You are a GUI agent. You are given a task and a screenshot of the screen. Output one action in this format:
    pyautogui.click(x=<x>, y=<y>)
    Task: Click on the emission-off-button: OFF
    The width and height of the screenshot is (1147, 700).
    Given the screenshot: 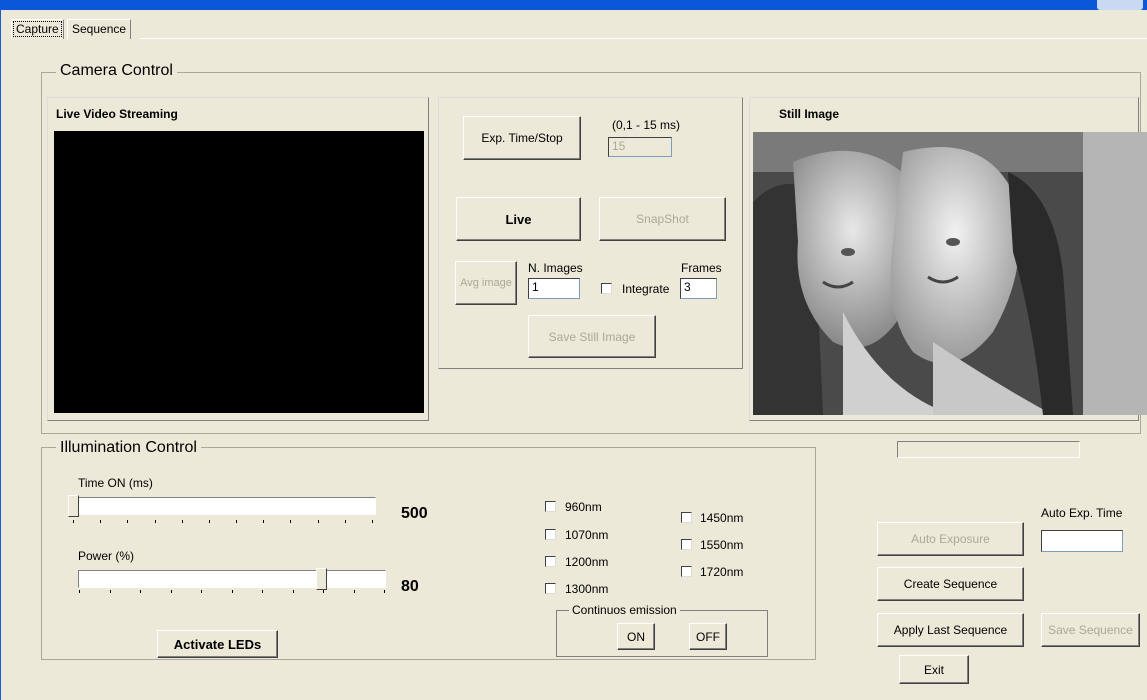 What is the action you would take?
    pyautogui.click(x=708, y=636)
    